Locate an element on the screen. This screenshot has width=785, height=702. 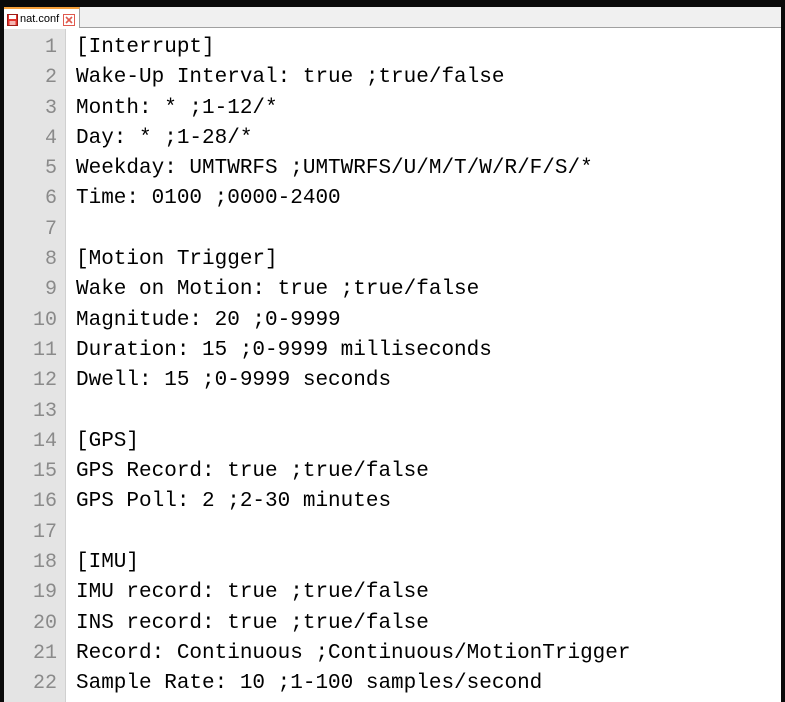
code-line: [Interrupt] is located at coordinates (428, 48).